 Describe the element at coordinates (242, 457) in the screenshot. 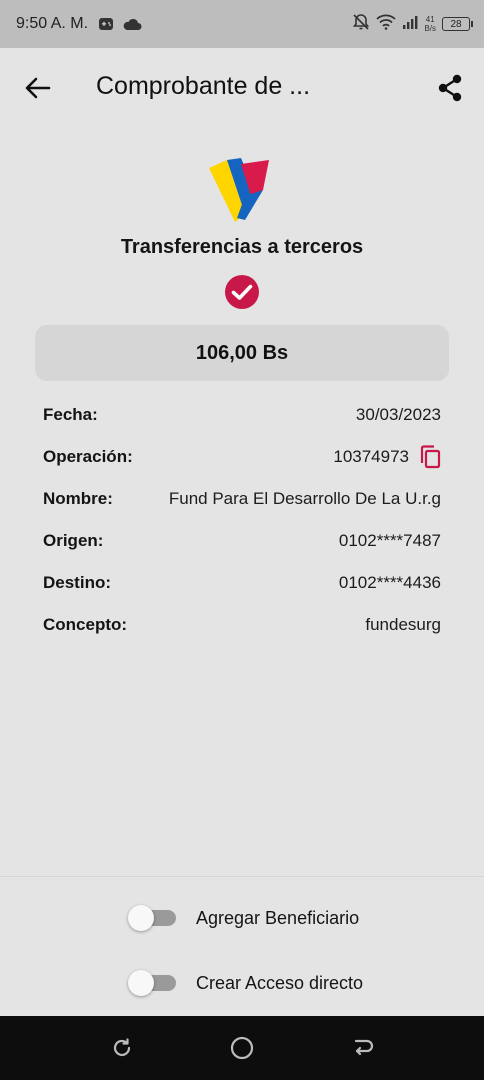

I see `detail-row-operacion: Operación: 10374973` at that location.